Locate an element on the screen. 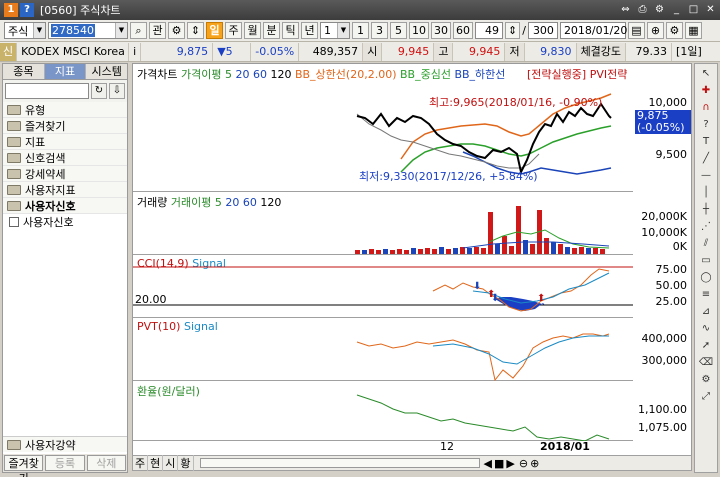  magnet-icon: ∩ is located at coordinates (706, 107).